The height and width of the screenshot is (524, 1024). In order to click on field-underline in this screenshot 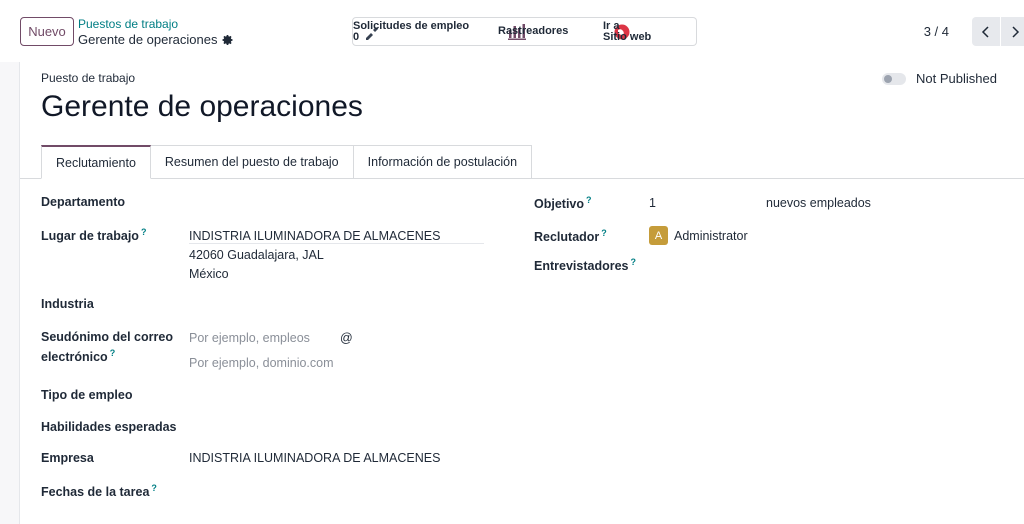, I will do `click(336, 243)`.